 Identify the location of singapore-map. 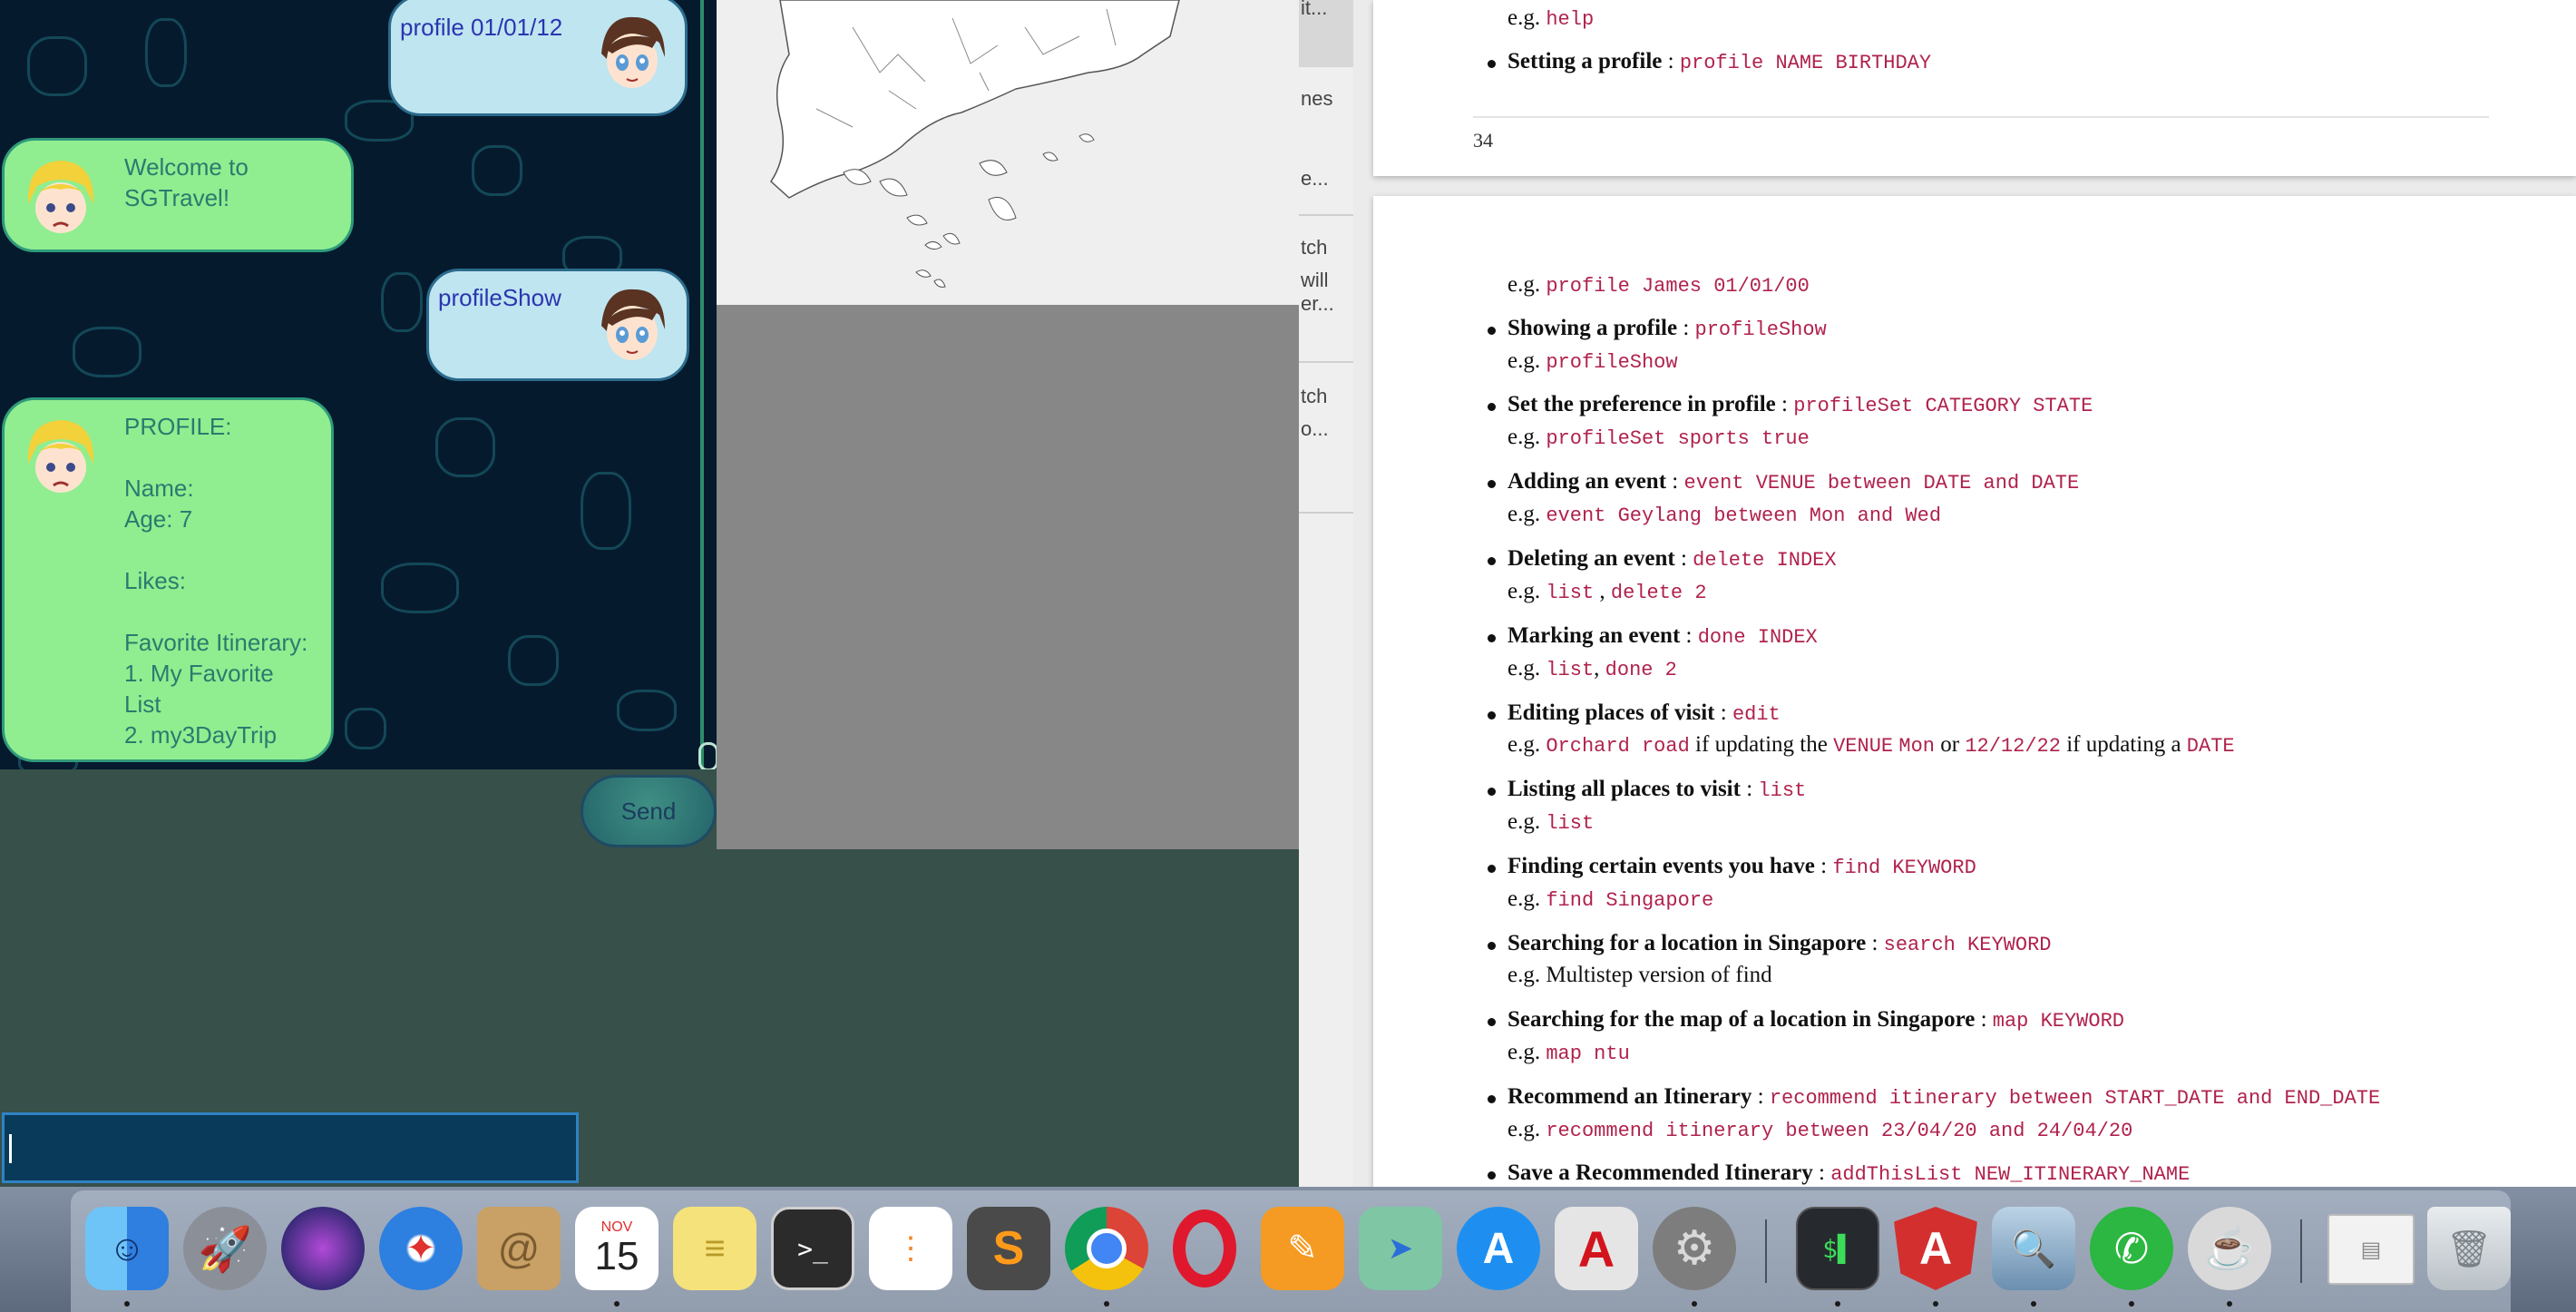
(1008, 152).